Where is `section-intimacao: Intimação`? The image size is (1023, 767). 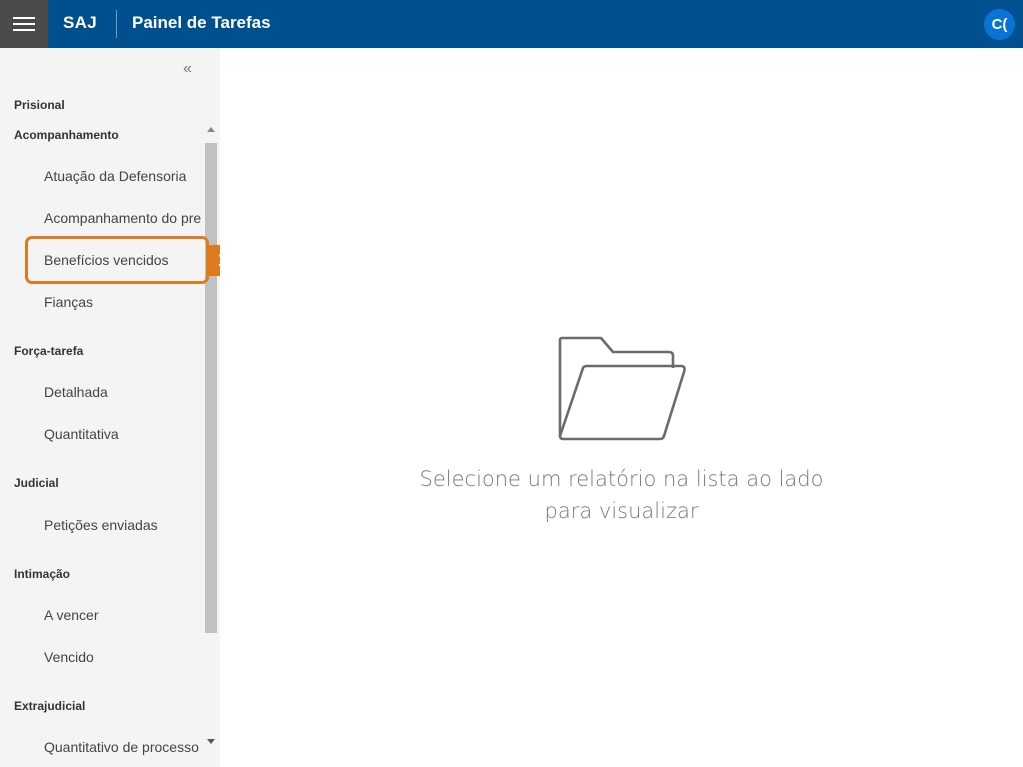 section-intimacao: Intimação is located at coordinates (42, 574).